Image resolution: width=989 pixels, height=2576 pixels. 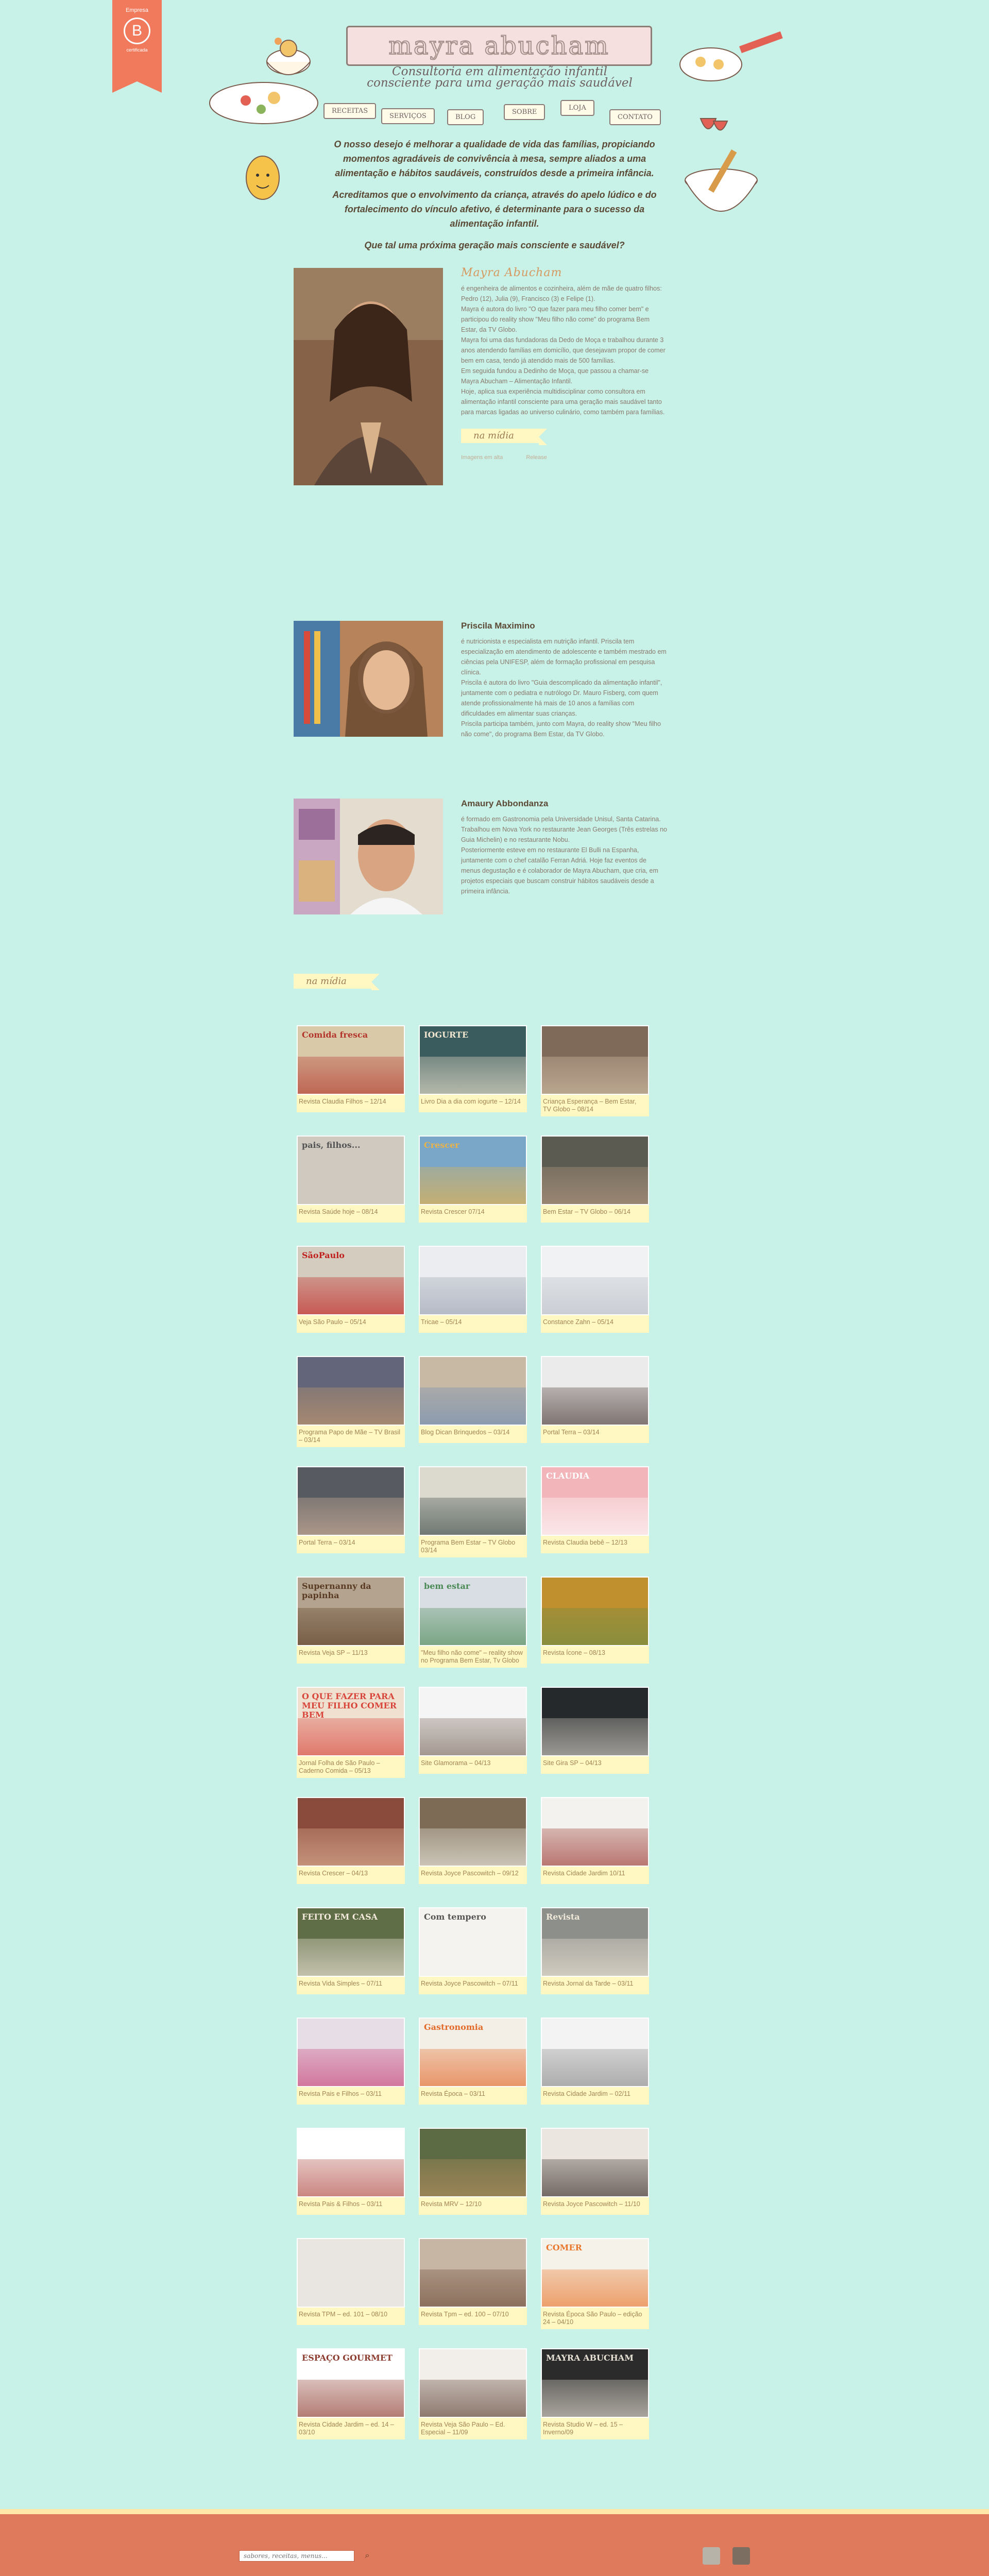 What do you see at coordinates (351, 1289) in the screenshot?
I see `media-card: SãoPaulo Veja São Paulo – 05/14` at bounding box center [351, 1289].